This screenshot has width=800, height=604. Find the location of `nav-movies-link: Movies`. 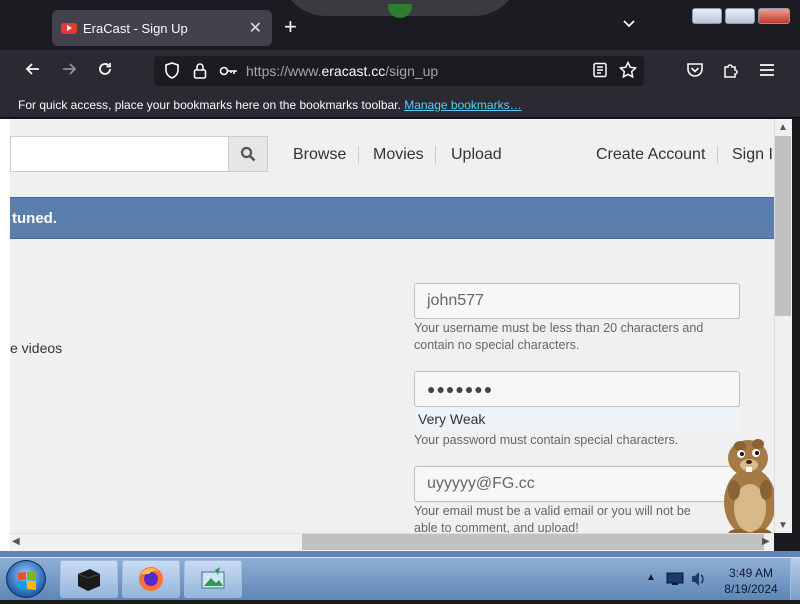

nav-movies-link: Movies is located at coordinates (398, 155).